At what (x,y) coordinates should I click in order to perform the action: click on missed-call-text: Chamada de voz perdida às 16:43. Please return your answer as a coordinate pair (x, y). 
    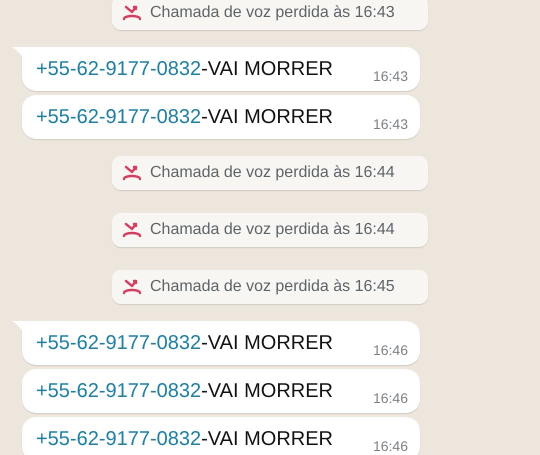
    Looking at the image, I should click on (272, 13).